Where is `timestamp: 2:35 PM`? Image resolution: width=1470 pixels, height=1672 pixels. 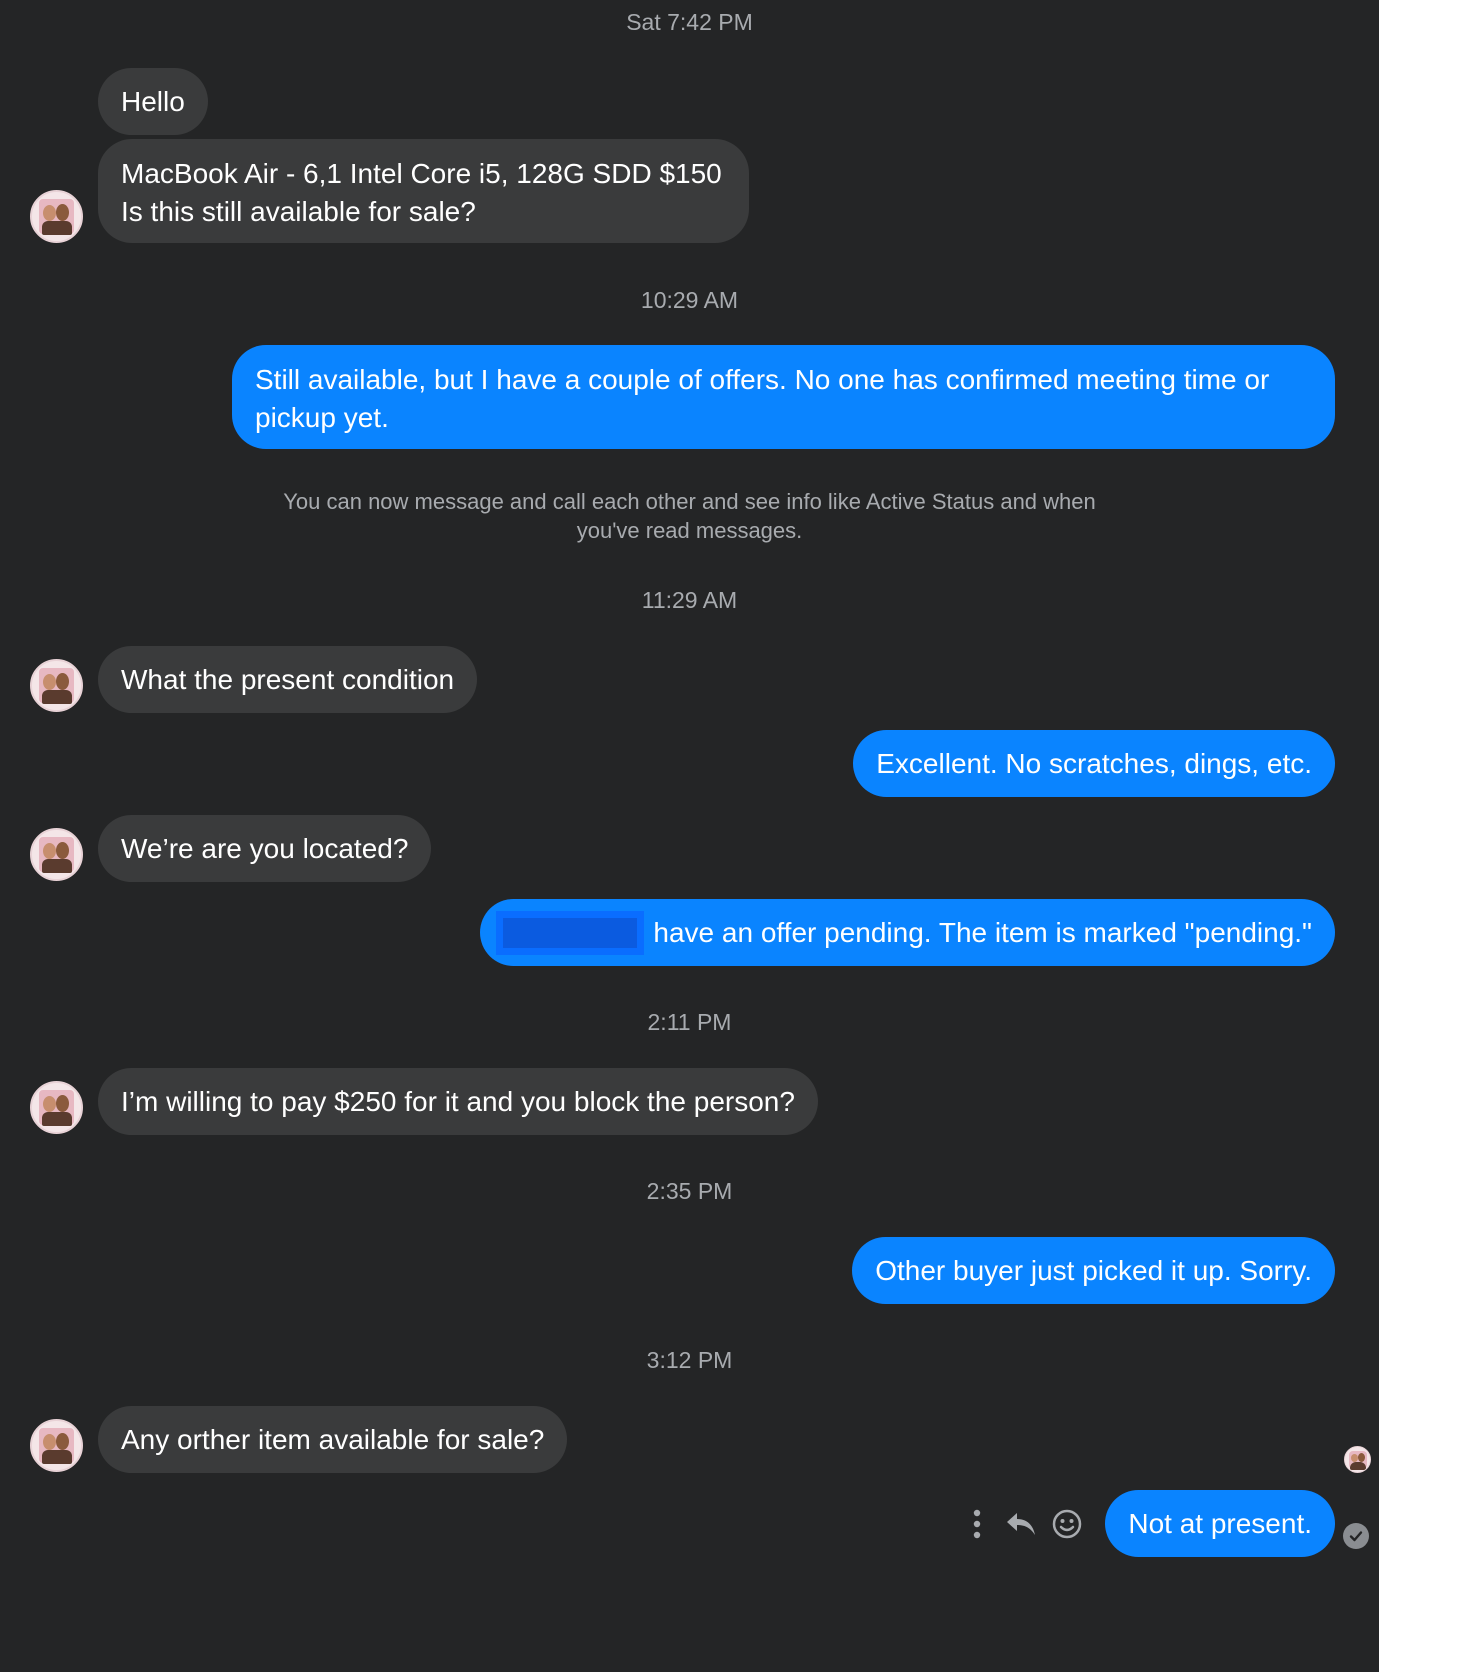
timestamp: 2:35 PM is located at coordinates (689, 1191).